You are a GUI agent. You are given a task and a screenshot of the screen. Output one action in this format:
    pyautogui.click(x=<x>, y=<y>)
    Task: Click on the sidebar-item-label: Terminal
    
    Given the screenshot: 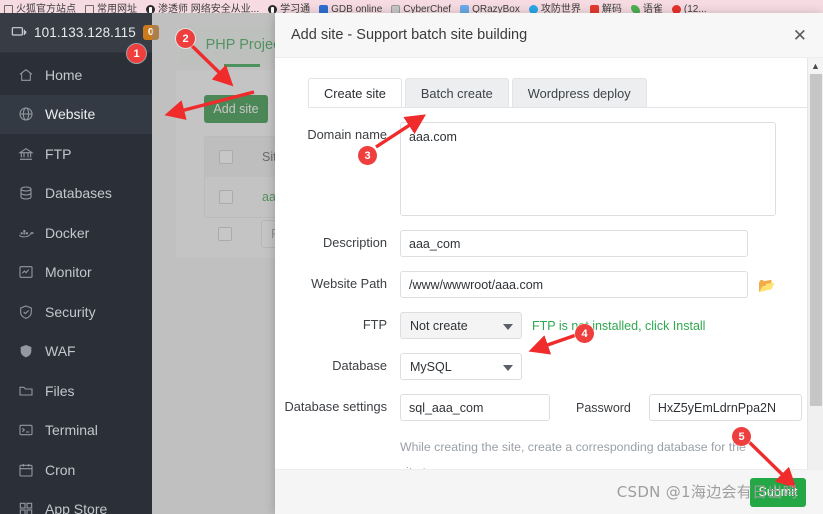 What is the action you would take?
    pyautogui.click(x=71, y=430)
    